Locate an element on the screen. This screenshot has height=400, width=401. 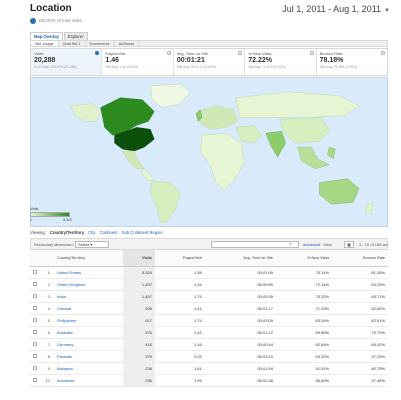
select-text: Select is located at coordinates (84, 244).